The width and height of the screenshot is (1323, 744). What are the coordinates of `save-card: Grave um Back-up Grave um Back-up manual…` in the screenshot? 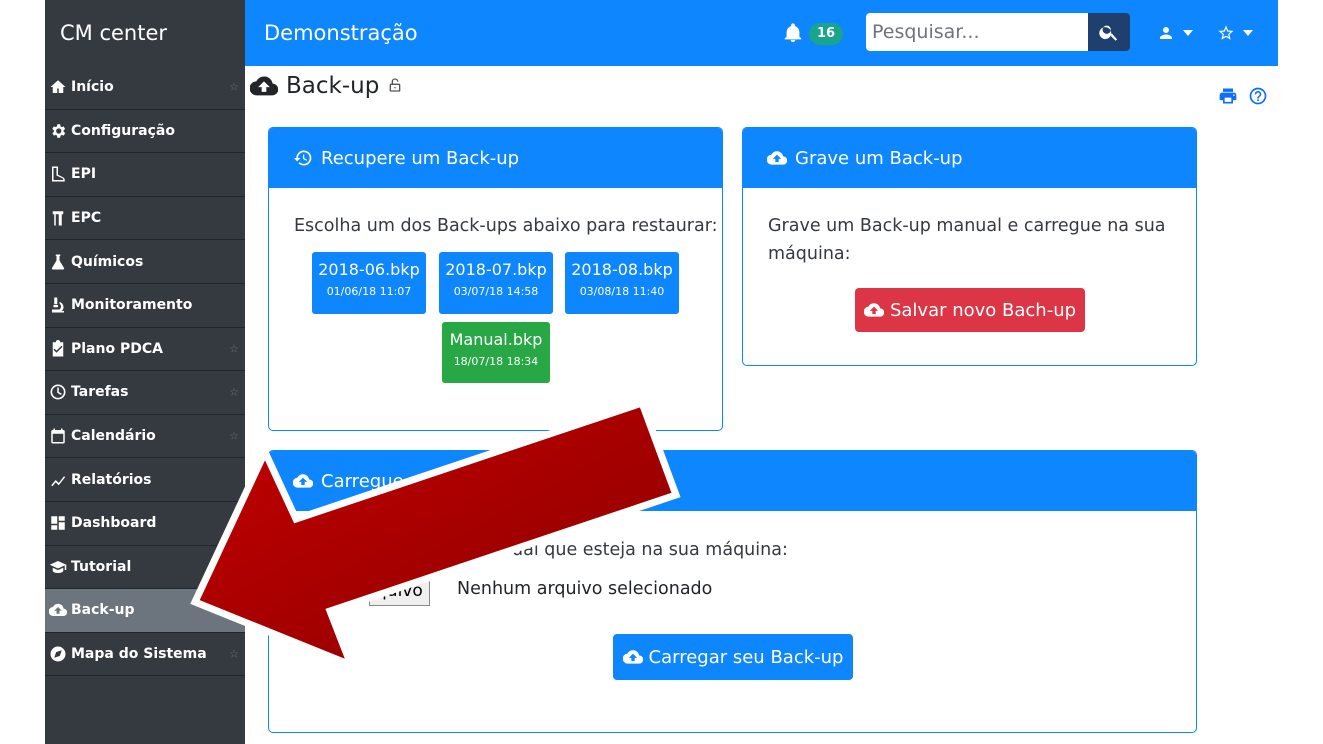 It's located at (969, 246).